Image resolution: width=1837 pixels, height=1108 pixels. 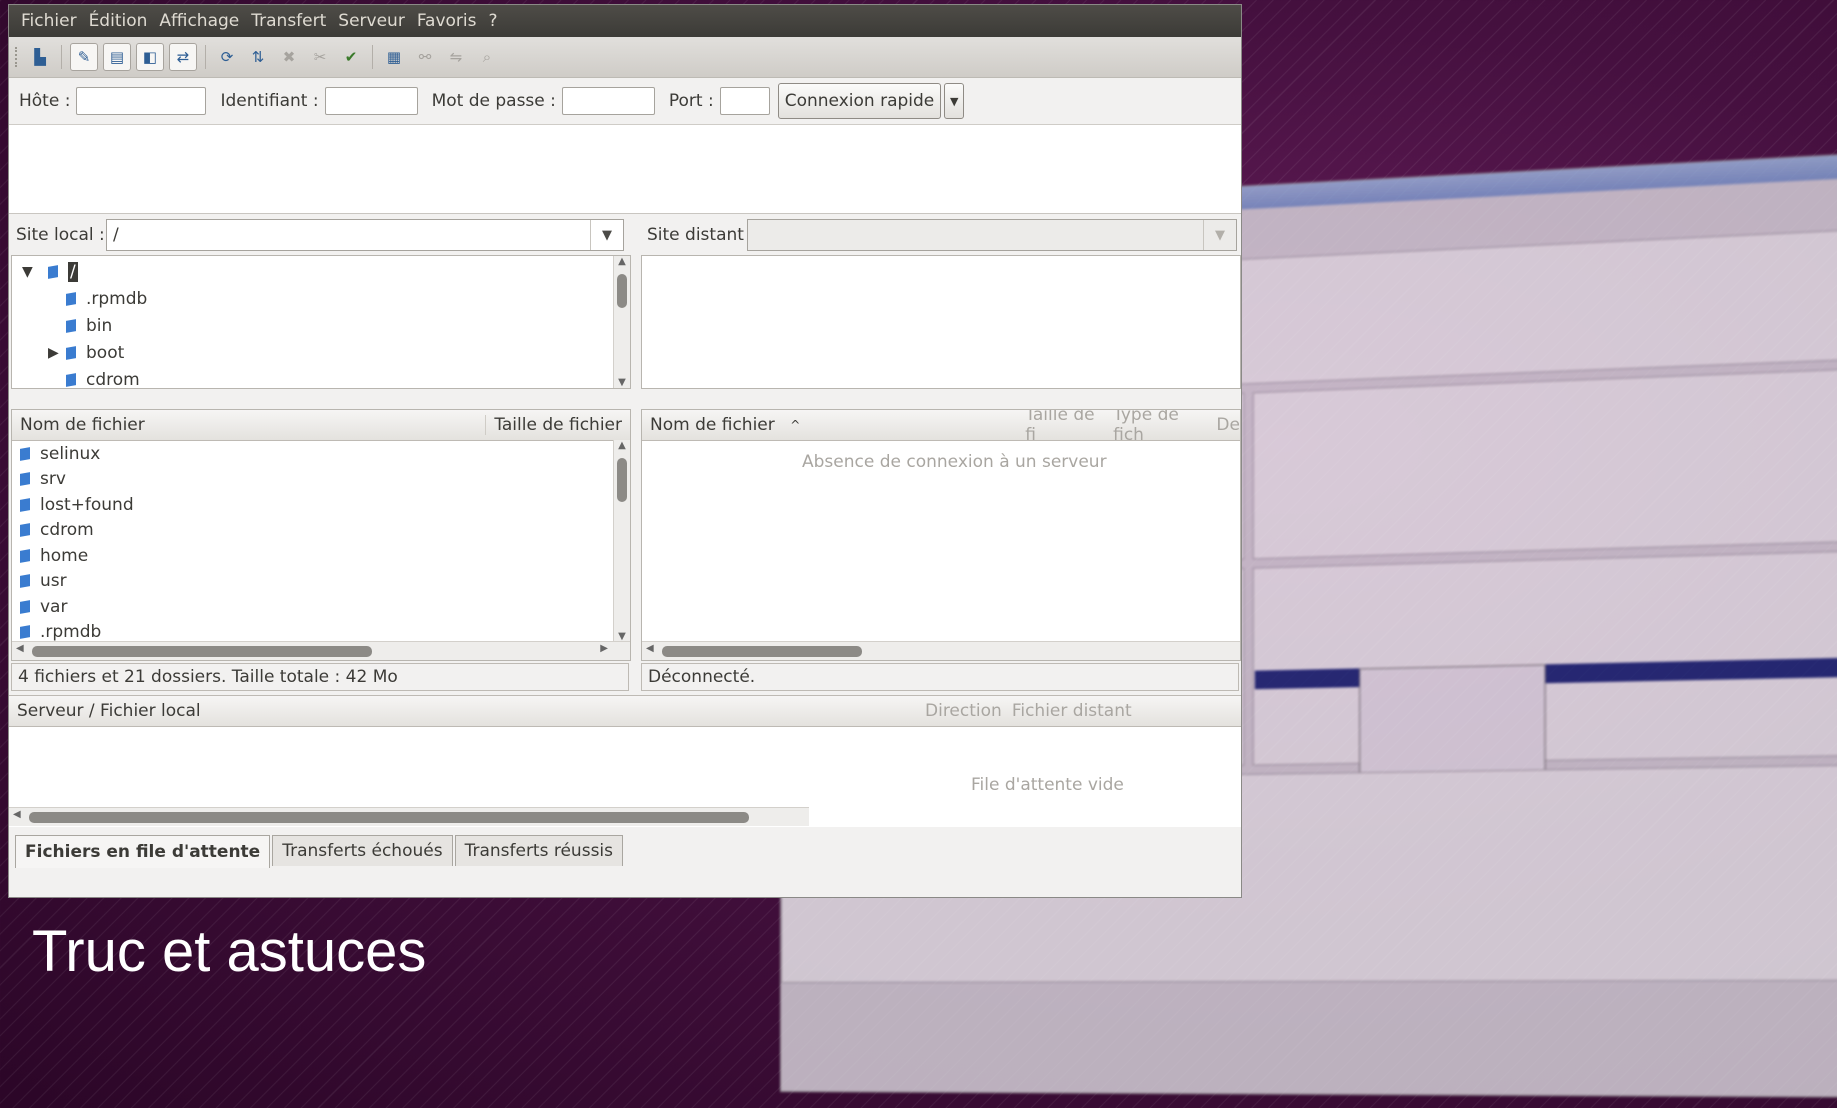 What do you see at coordinates (604, 648) in the screenshot?
I see `scroll-right-icon: ▶` at bounding box center [604, 648].